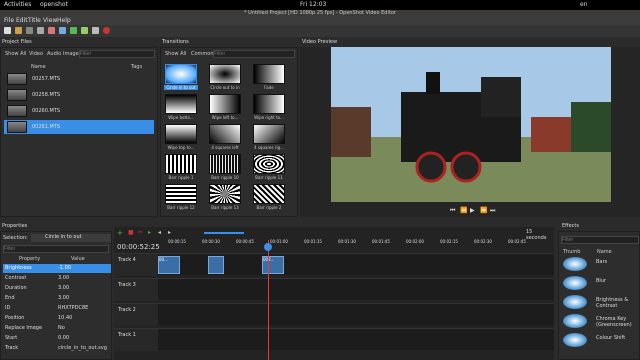 The width and height of the screenshot is (640, 360). What do you see at coordinates (56, 249) in the screenshot?
I see `properties-filter` at bounding box center [56, 249].